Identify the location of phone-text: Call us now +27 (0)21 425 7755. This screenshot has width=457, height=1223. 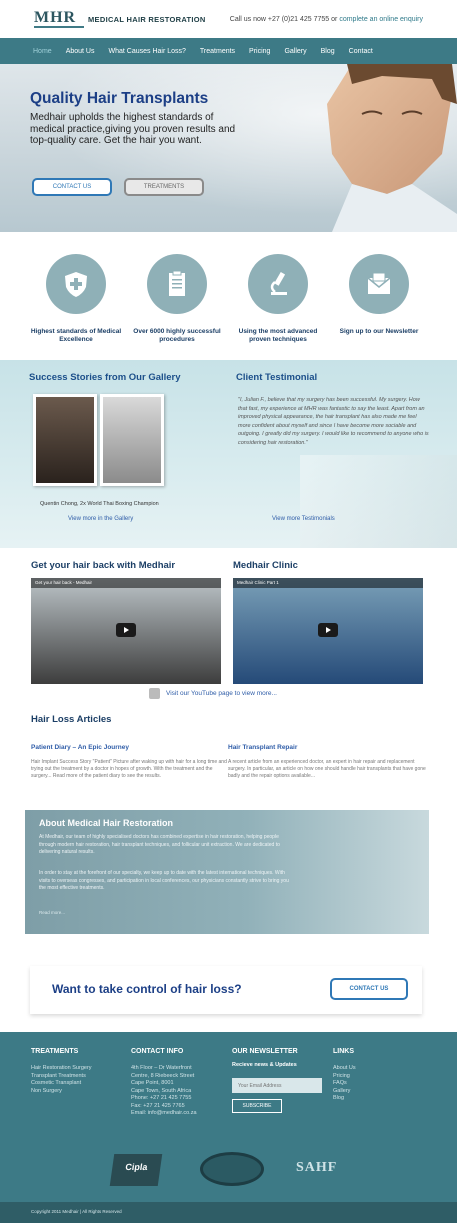
(279, 19).